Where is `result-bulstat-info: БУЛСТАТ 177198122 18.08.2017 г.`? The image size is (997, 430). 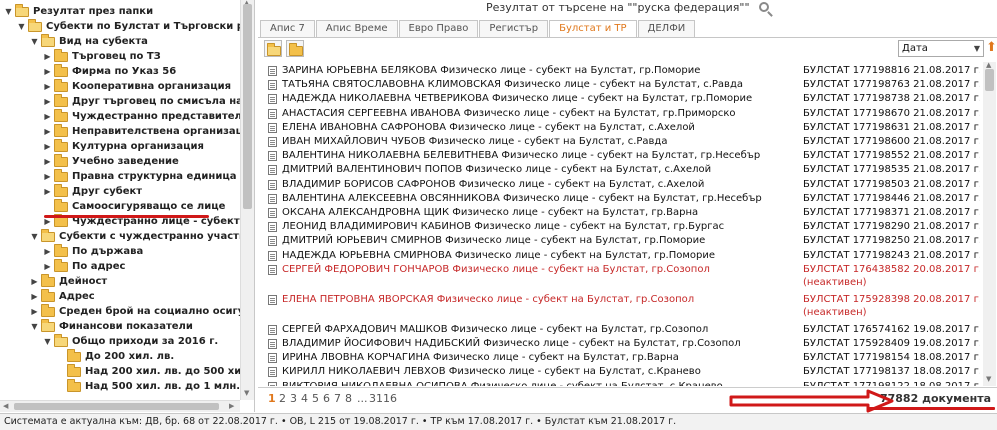 result-bulstat-info: БУЛСТАТ 177198122 18.08.2017 г. is located at coordinates (891, 383).